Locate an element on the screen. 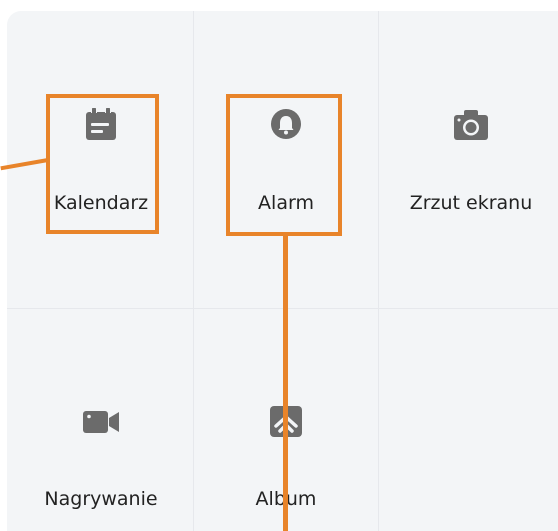 The image size is (558, 531). callout-line is located at coordinates (285, 382).